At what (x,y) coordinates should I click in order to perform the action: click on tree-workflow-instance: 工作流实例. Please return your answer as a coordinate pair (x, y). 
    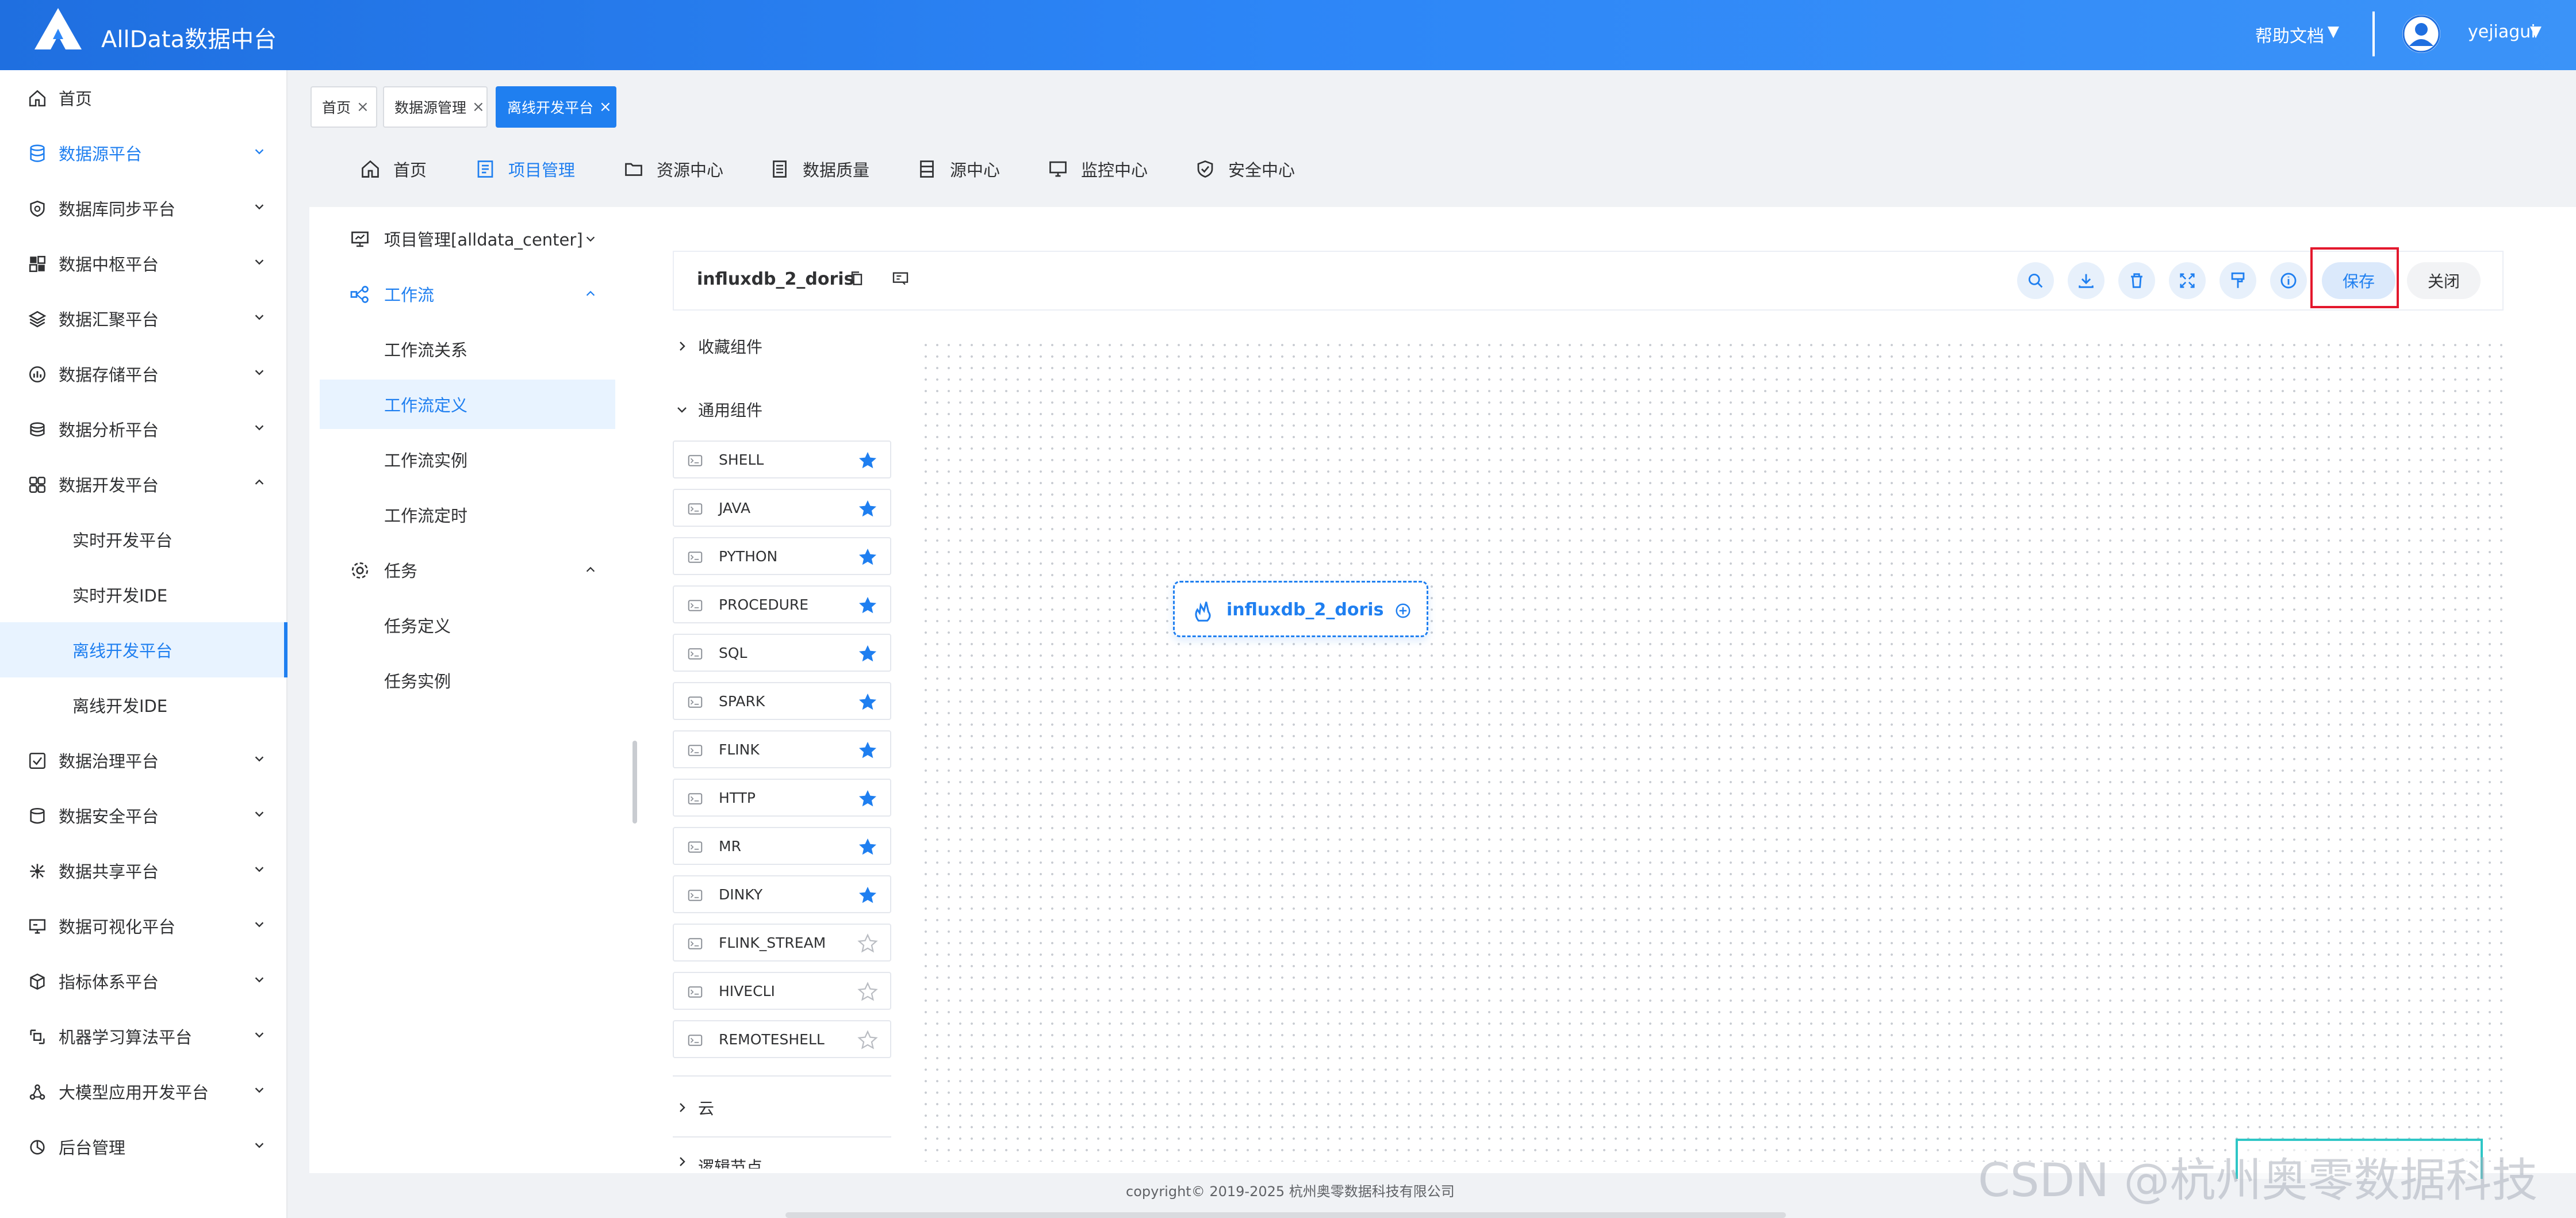
    Looking at the image, I should click on (467, 460).